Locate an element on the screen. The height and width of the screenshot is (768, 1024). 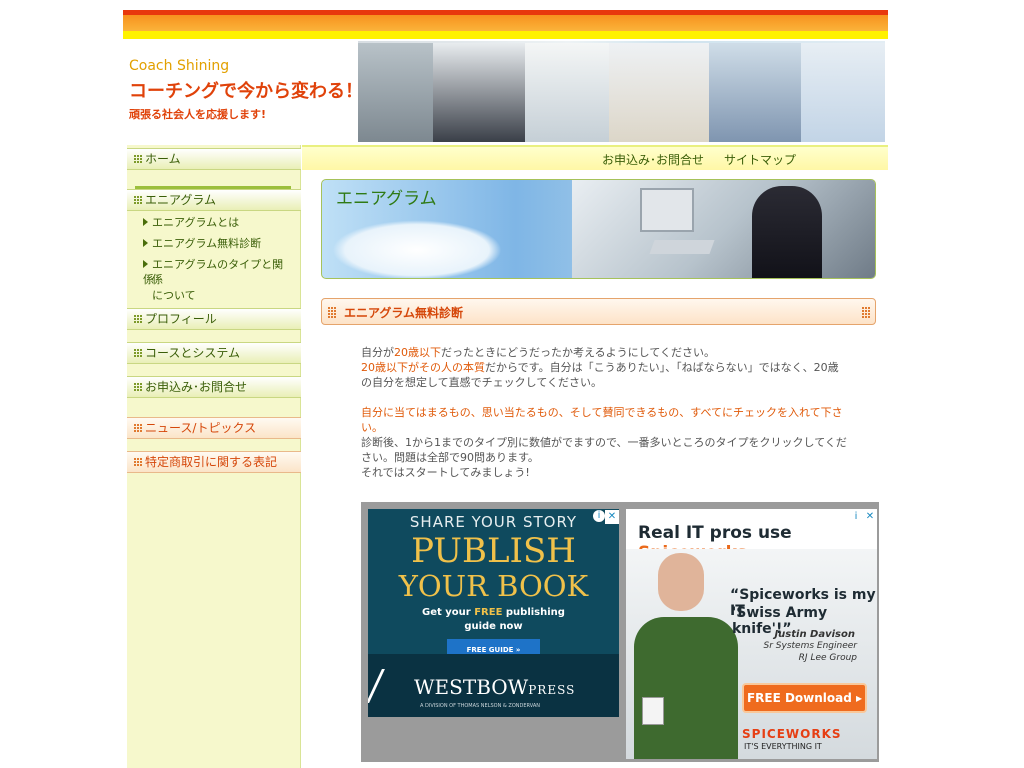
ad1-tagline: A DIVISION OF THOMAS NELSON & ZONDERVAN is located at coordinates (480, 706).